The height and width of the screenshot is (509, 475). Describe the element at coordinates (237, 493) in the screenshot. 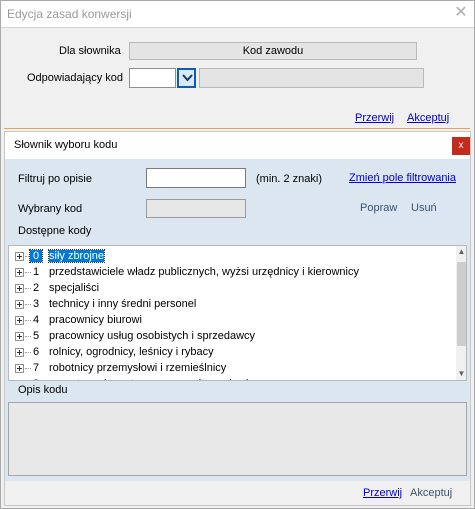

I see `dialog-button-bar: Przerwij Akceptuj` at that location.